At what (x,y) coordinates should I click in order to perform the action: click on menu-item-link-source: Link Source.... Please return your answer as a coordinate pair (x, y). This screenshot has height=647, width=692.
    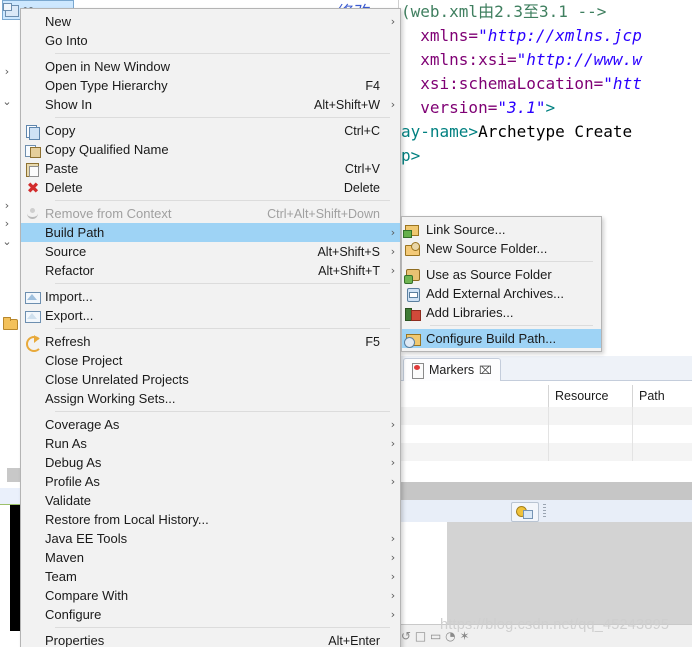
    Looking at the image, I should click on (501, 229).